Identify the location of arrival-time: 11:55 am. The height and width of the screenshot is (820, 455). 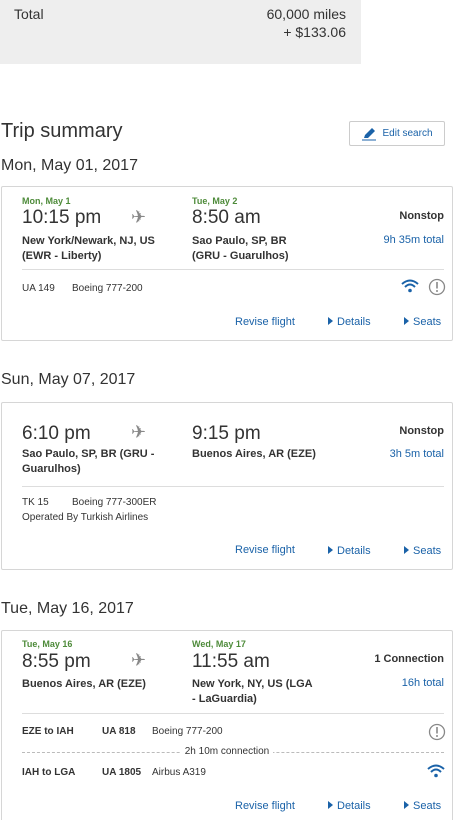
(231, 661).